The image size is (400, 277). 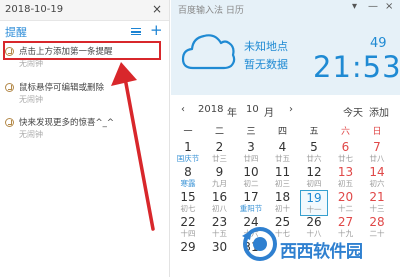 I want to click on calendar-day: 9 九月, so click(x=220, y=178).